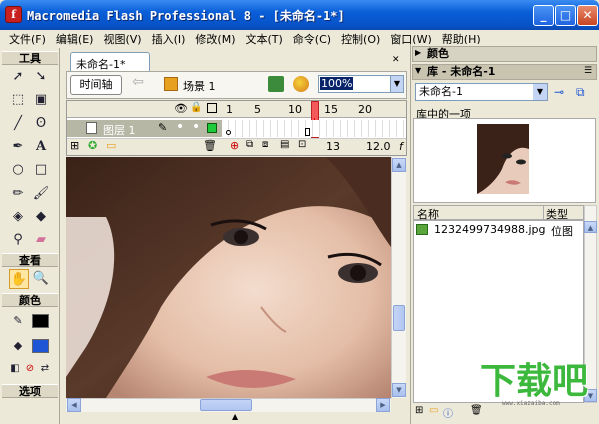 This screenshot has width=599, height=424. What do you see at coordinates (276, 84) in the screenshot?
I see `edit-scene-icon` at bounding box center [276, 84].